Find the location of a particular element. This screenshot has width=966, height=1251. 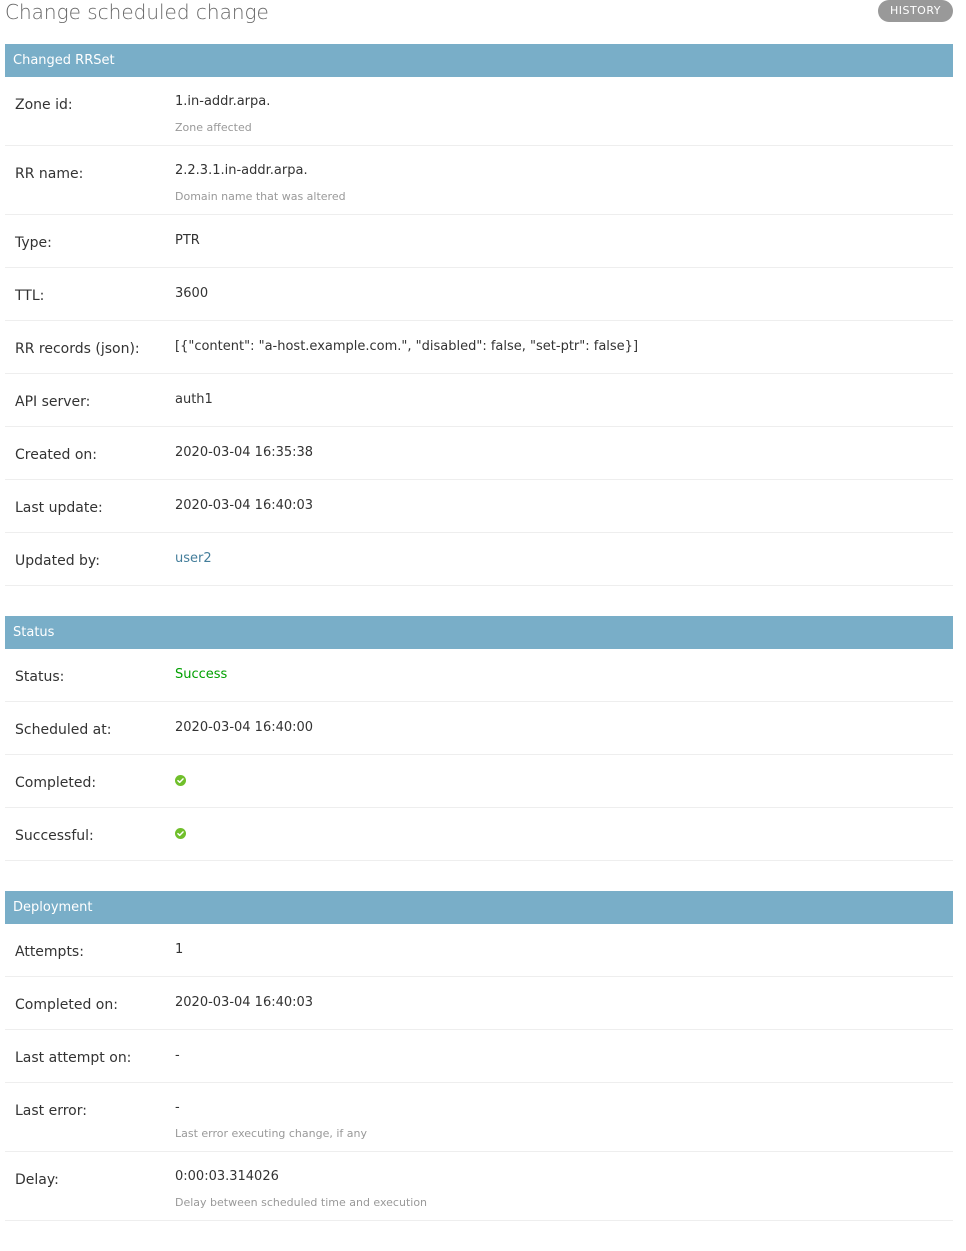

field-label-last-update: Last update: is located at coordinates (59, 508).